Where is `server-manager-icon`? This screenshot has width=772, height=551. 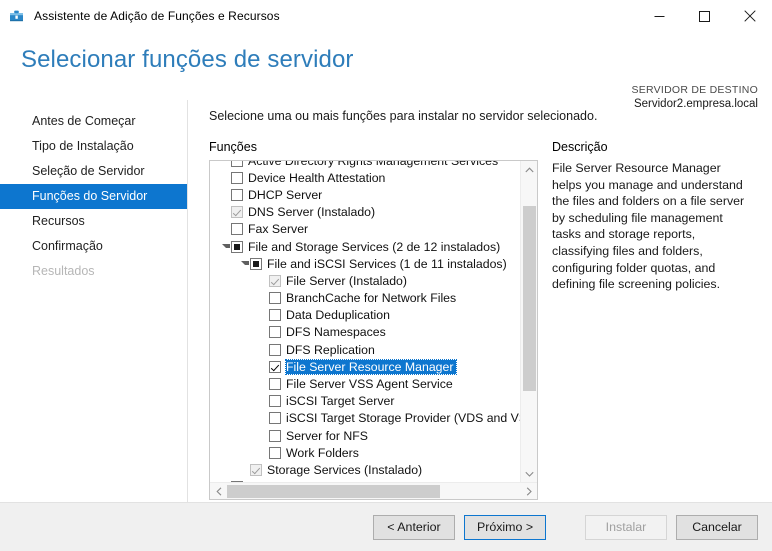 server-manager-icon is located at coordinates (17, 16).